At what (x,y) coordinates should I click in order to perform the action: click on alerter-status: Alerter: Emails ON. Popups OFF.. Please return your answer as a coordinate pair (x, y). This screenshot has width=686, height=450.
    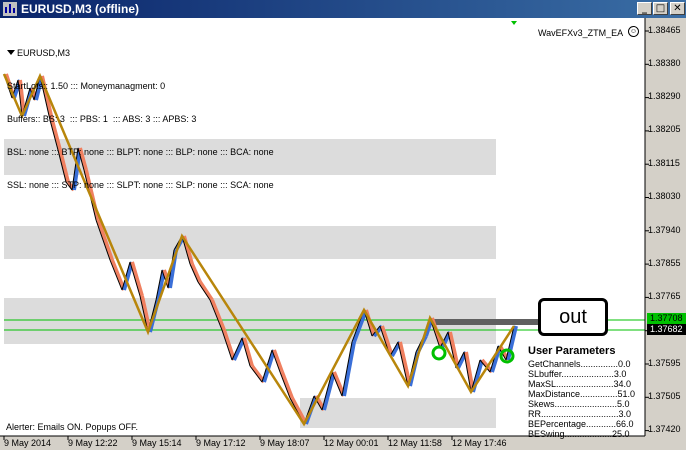
    Looking at the image, I should click on (72, 427).